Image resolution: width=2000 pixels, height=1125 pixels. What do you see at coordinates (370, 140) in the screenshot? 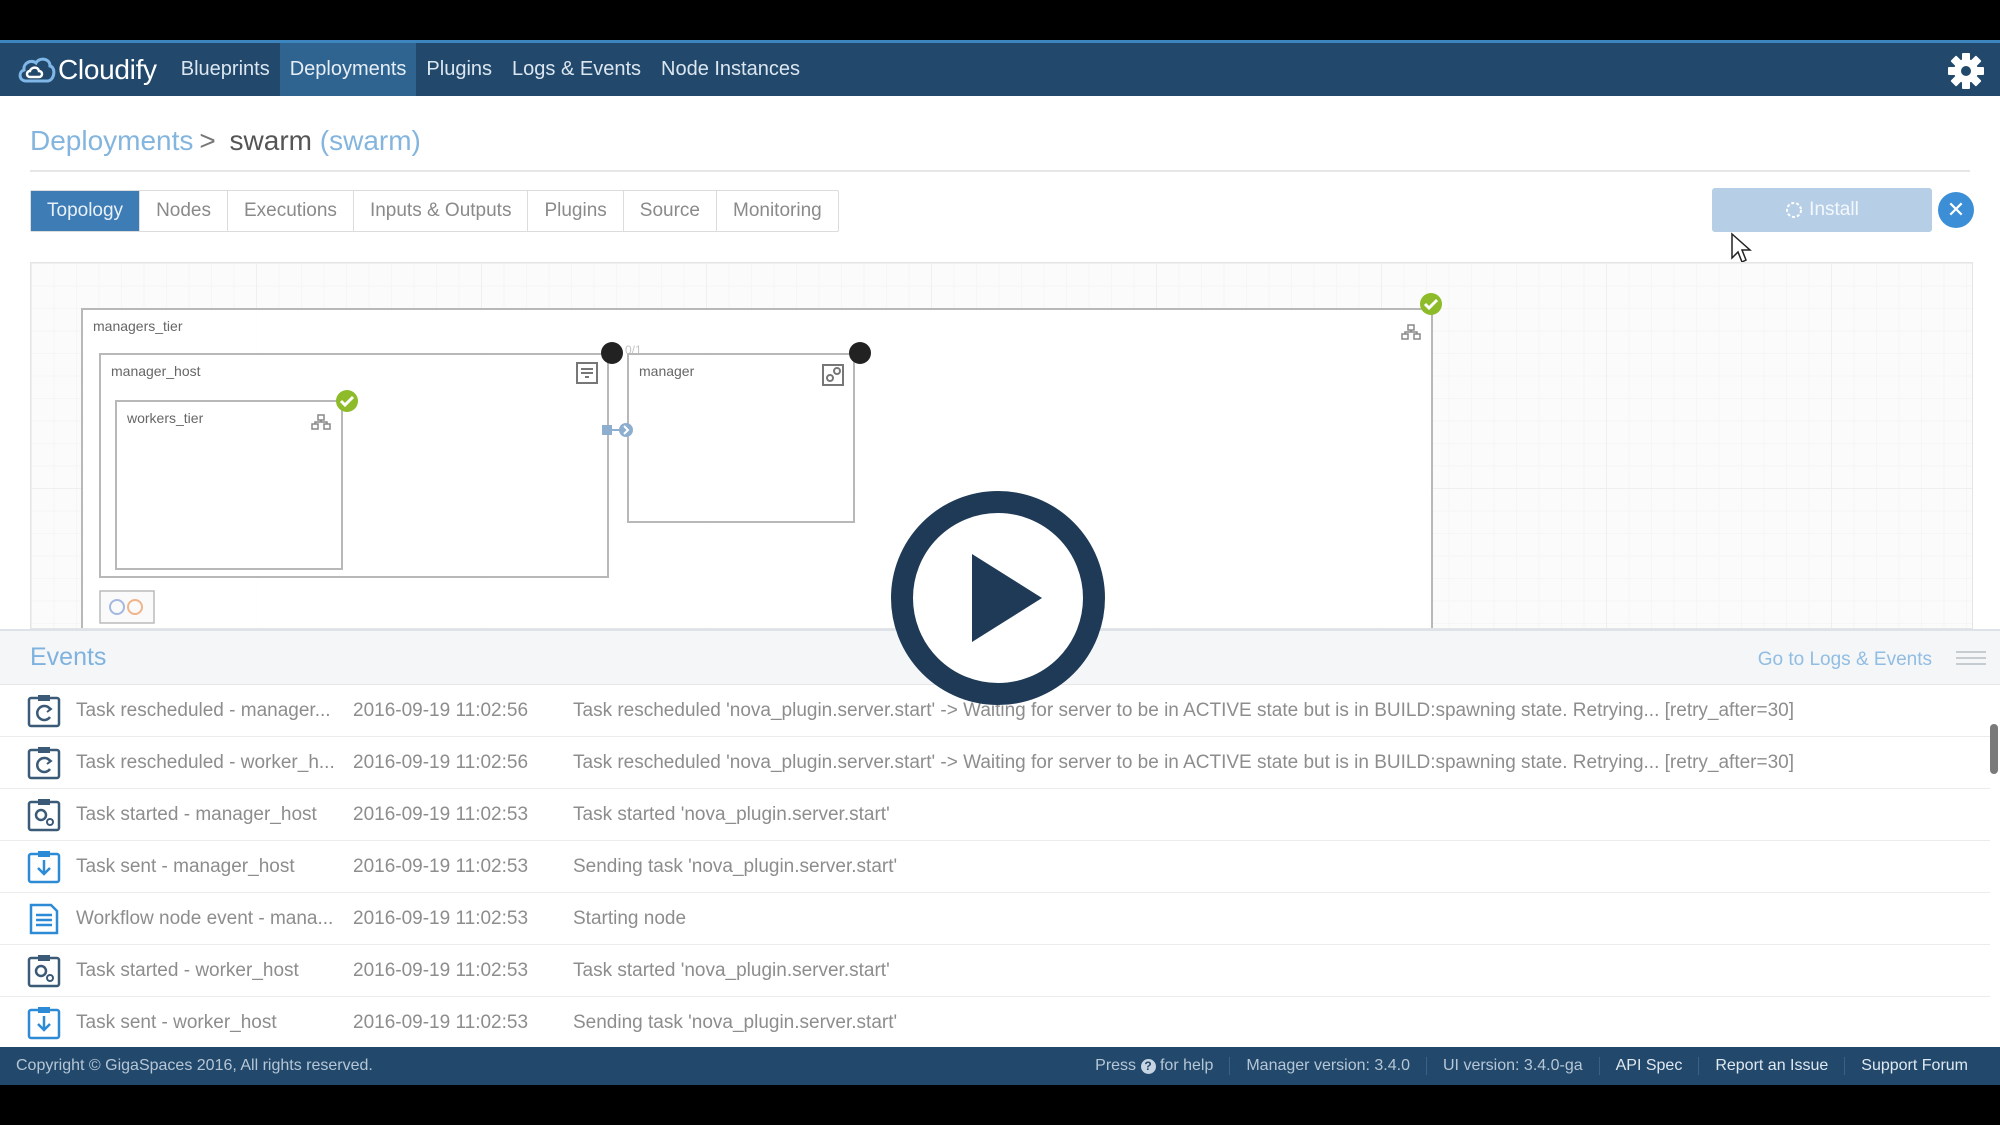
I see `breadcrumb-blueprint: (swarm)` at bounding box center [370, 140].